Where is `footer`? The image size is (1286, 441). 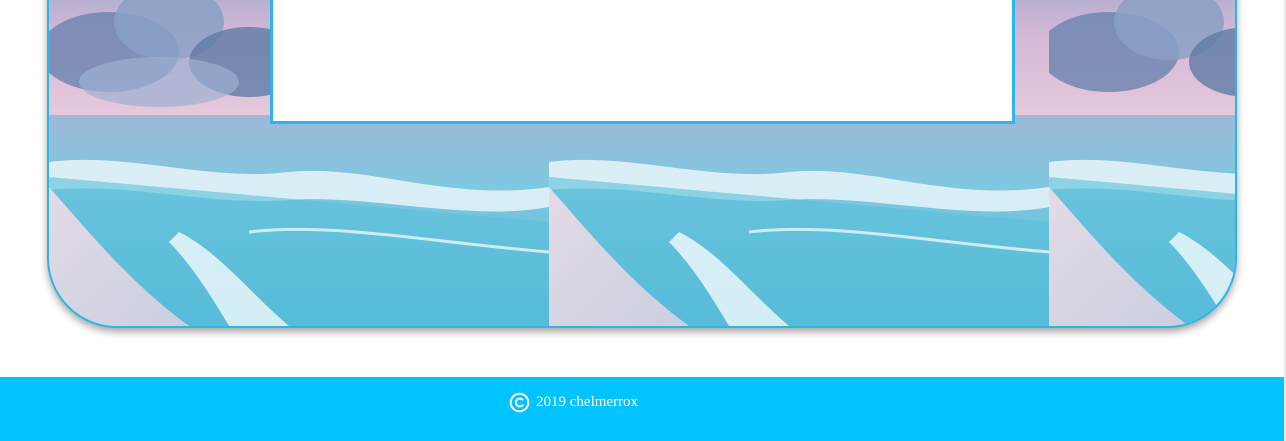 footer is located at coordinates (642, 409).